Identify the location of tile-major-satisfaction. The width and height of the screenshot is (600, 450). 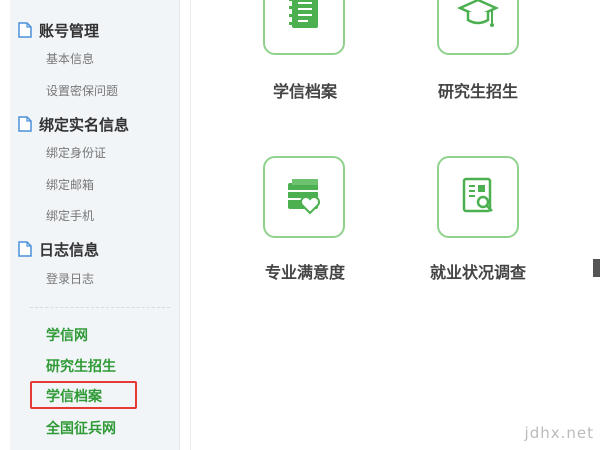
(304, 197).